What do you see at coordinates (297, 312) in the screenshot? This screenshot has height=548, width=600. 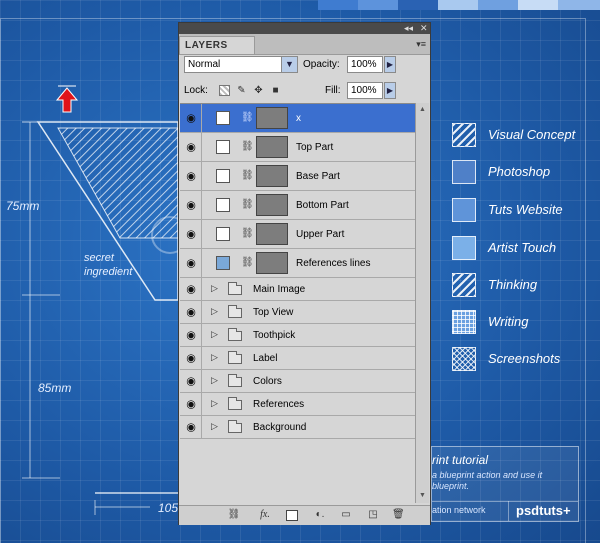 I see `group-row: ◉ ▷ Top View` at bounding box center [297, 312].